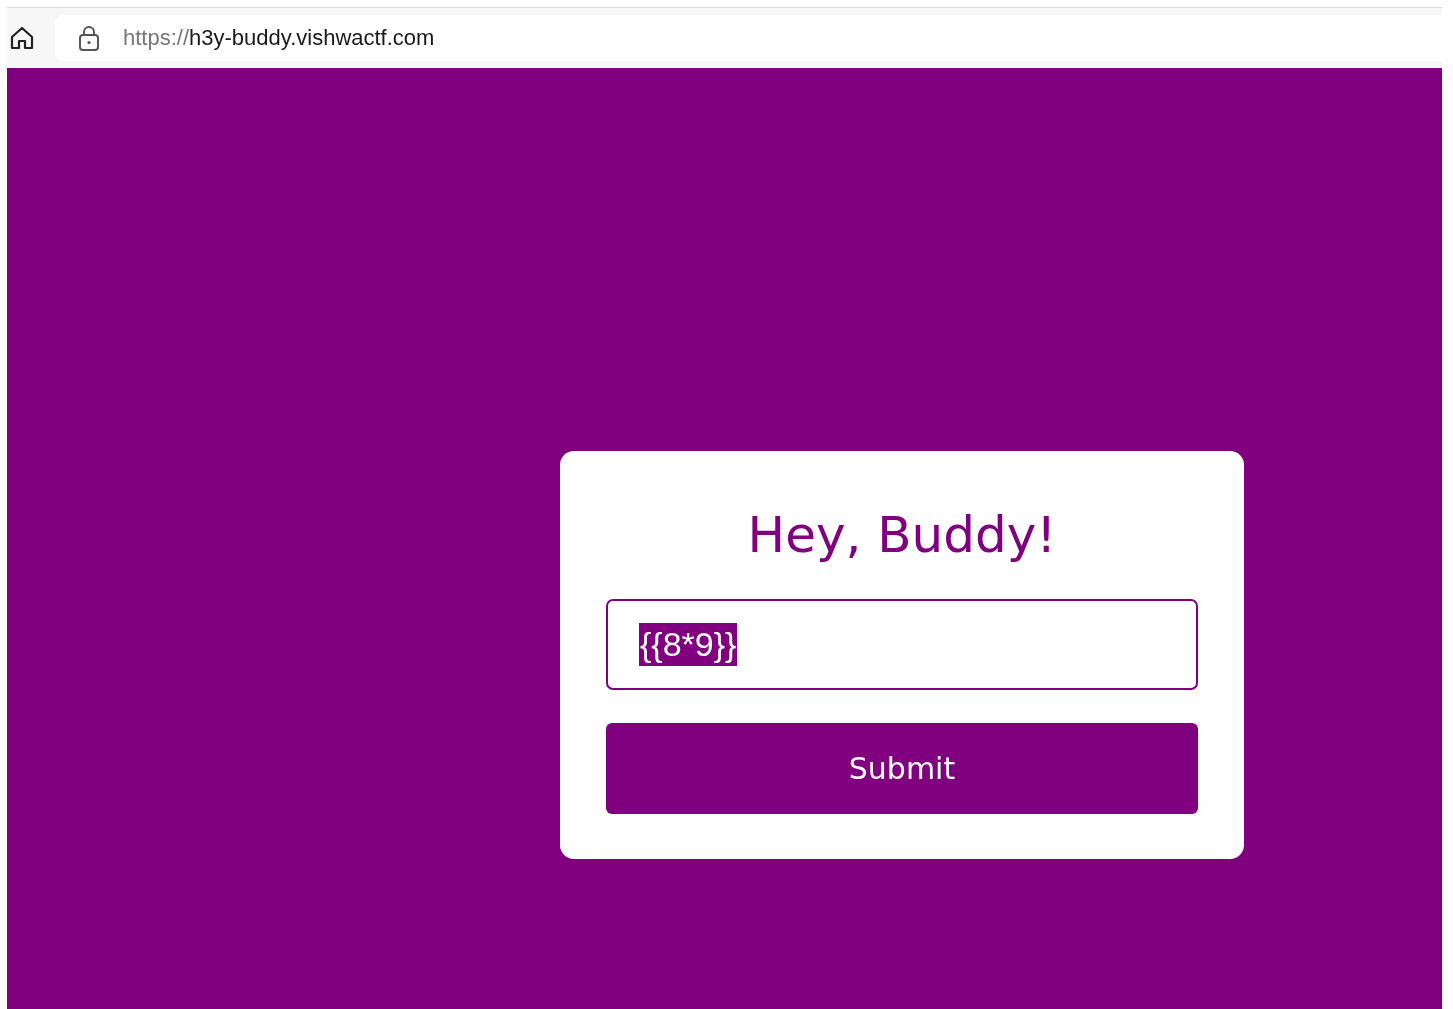 The image size is (1453, 1009). I want to click on submit-button: Submit, so click(902, 768).